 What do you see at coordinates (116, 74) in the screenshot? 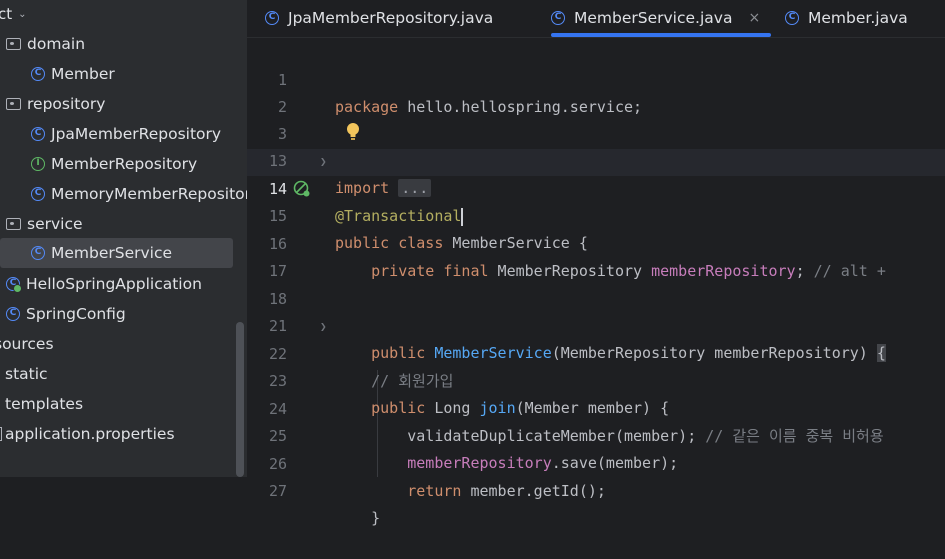
I see `tree-item-member: C Member` at bounding box center [116, 74].